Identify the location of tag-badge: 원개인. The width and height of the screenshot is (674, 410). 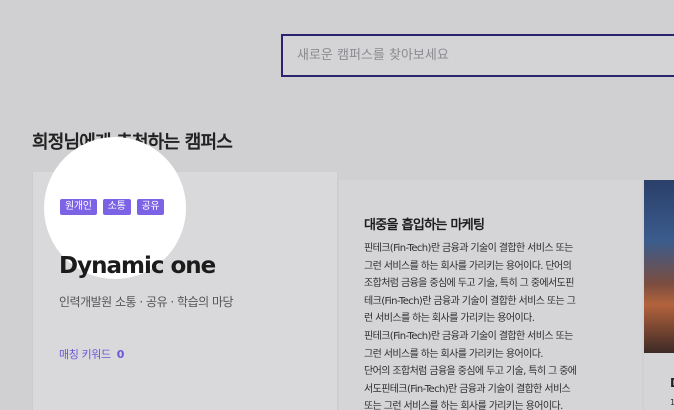
(78, 207).